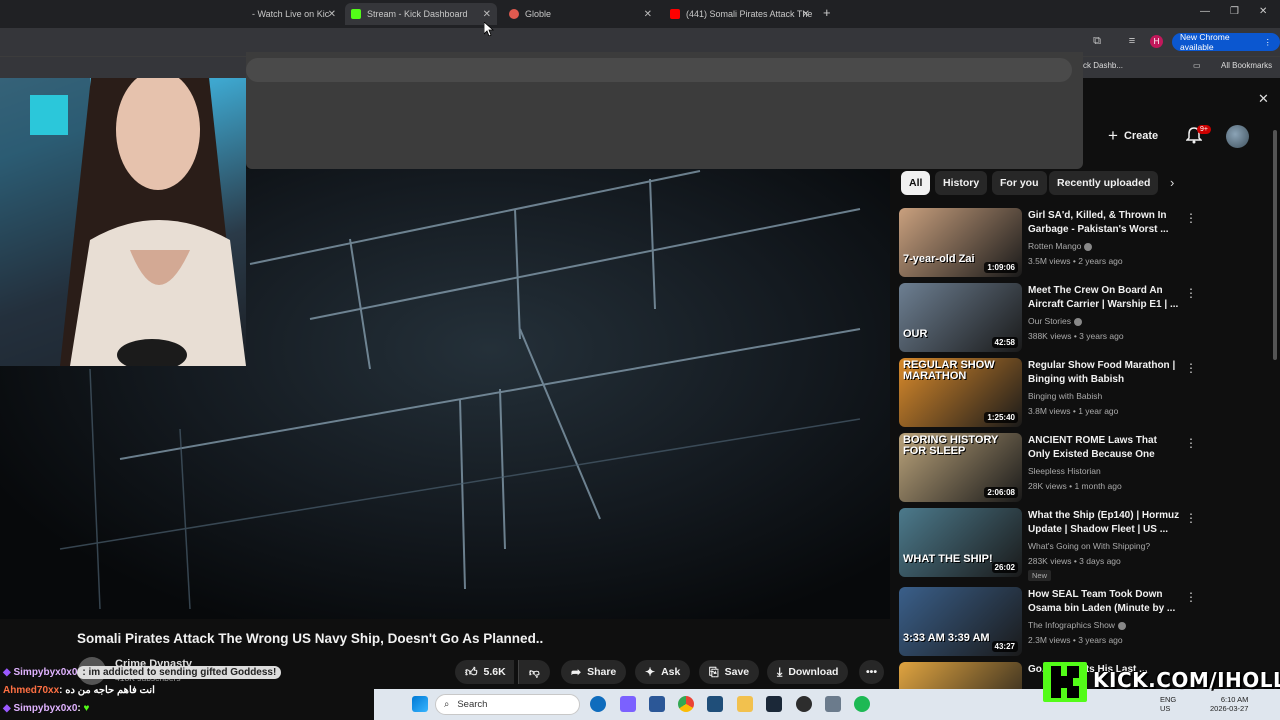 The image size is (1280, 720). I want to click on tab-label: - Watch Live on Kic, so click(291, 14).